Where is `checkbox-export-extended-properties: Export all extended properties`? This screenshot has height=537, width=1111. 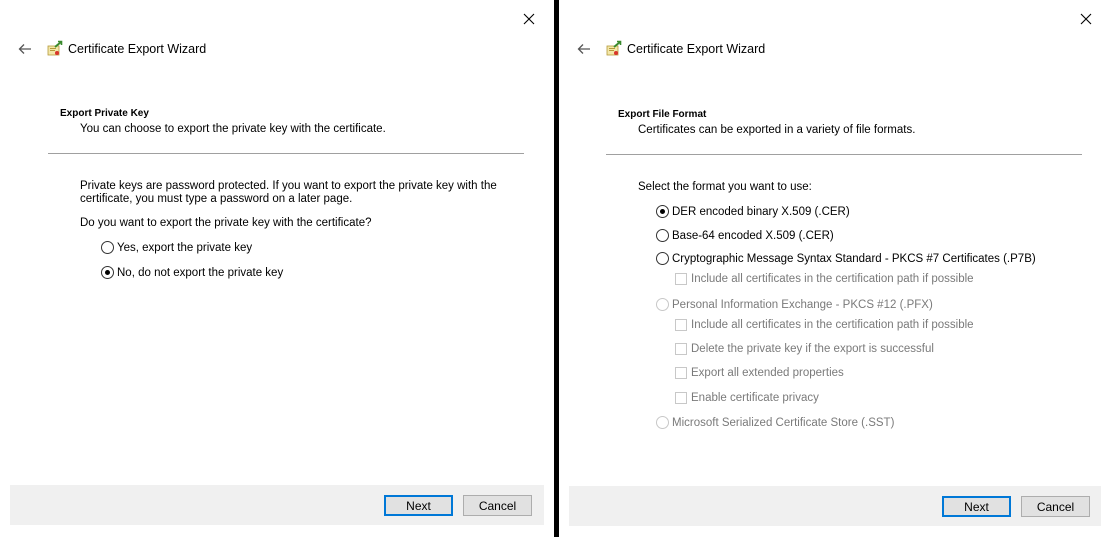 checkbox-export-extended-properties: Export all extended properties is located at coordinates (759, 373).